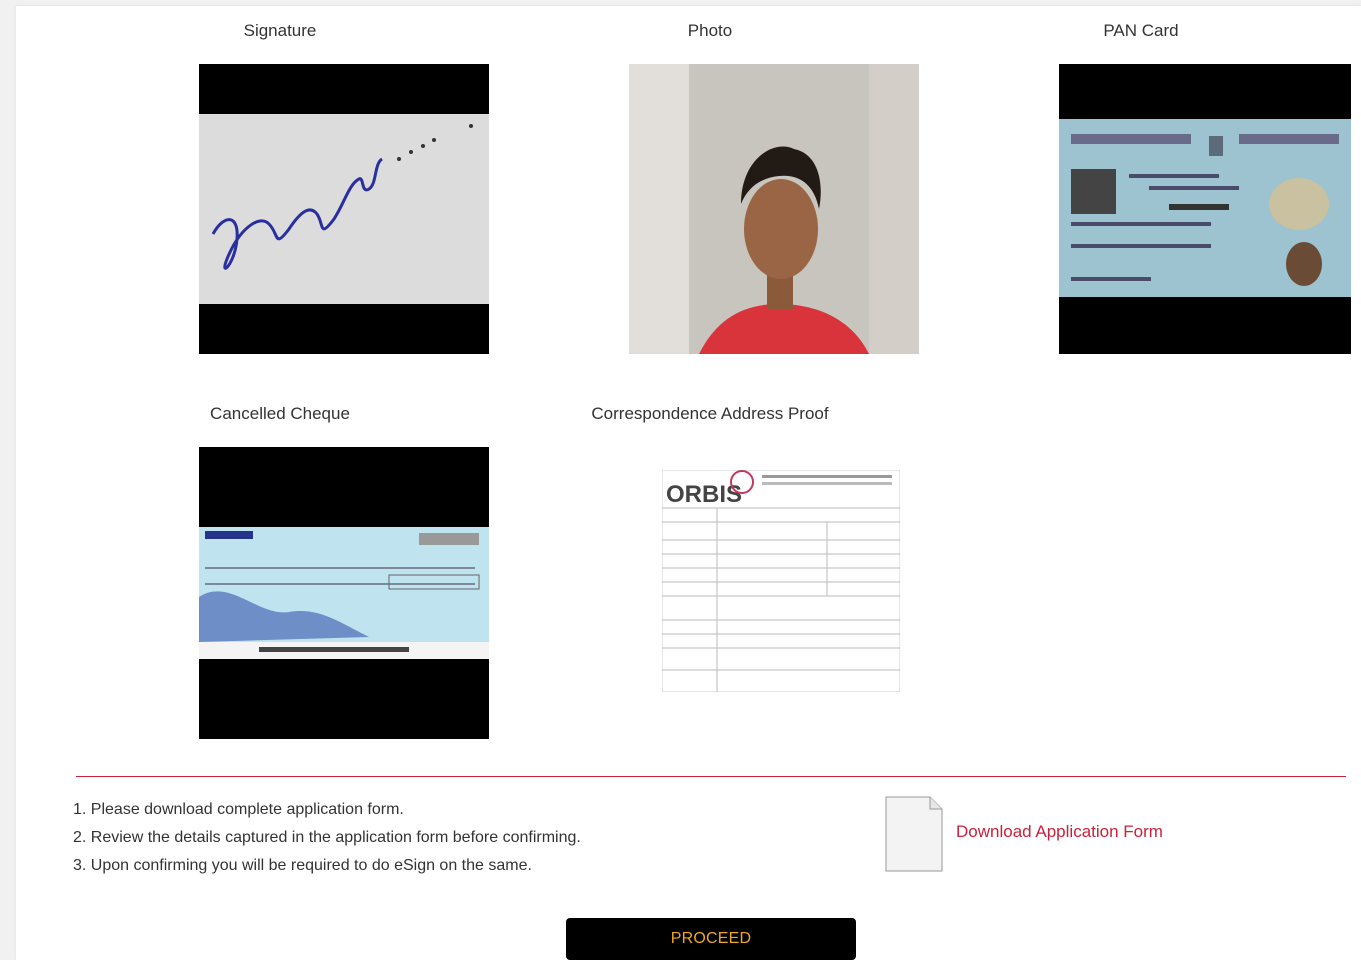 The height and width of the screenshot is (960, 1361). What do you see at coordinates (1059, 832) in the screenshot?
I see `download-application-form-link: Download Application Form` at bounding box center [1059, 832].